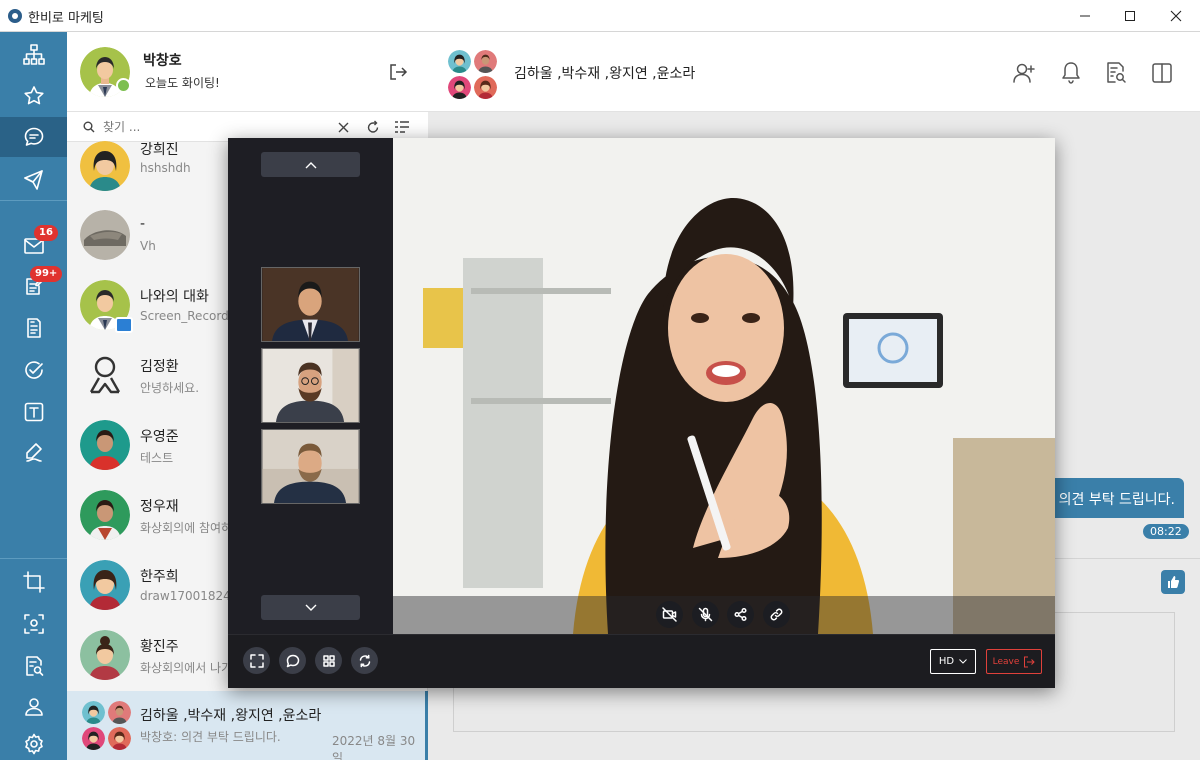 The height and width of the screenshot is (760, 1200). What do you see at coordinates (641, 661) in the screenshot?
I see `video-bottom-bar: HD Leave` at bounding box center [641, 661].